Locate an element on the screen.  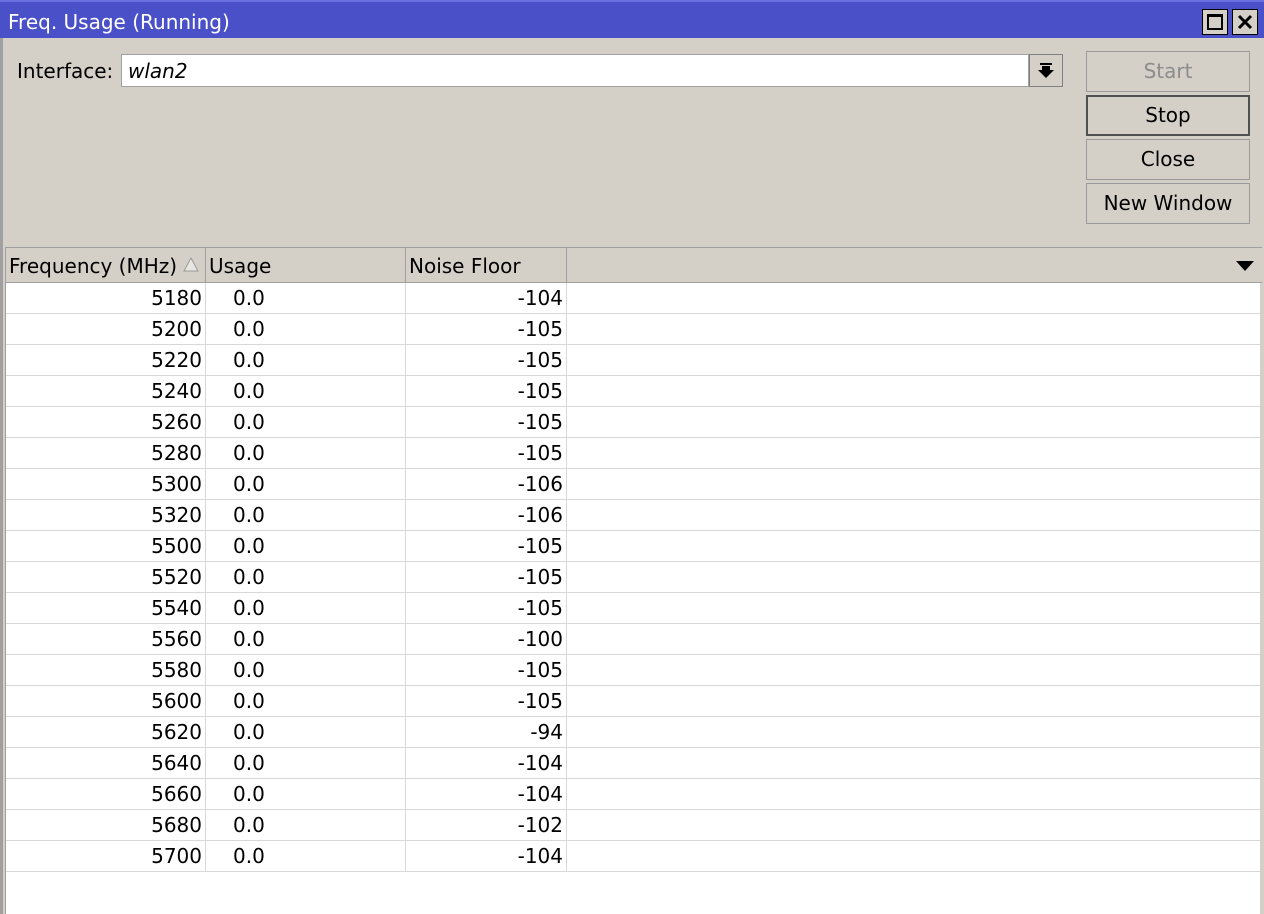
table-row: 5300 0.0 -106 is located at coordinates (634, 484).